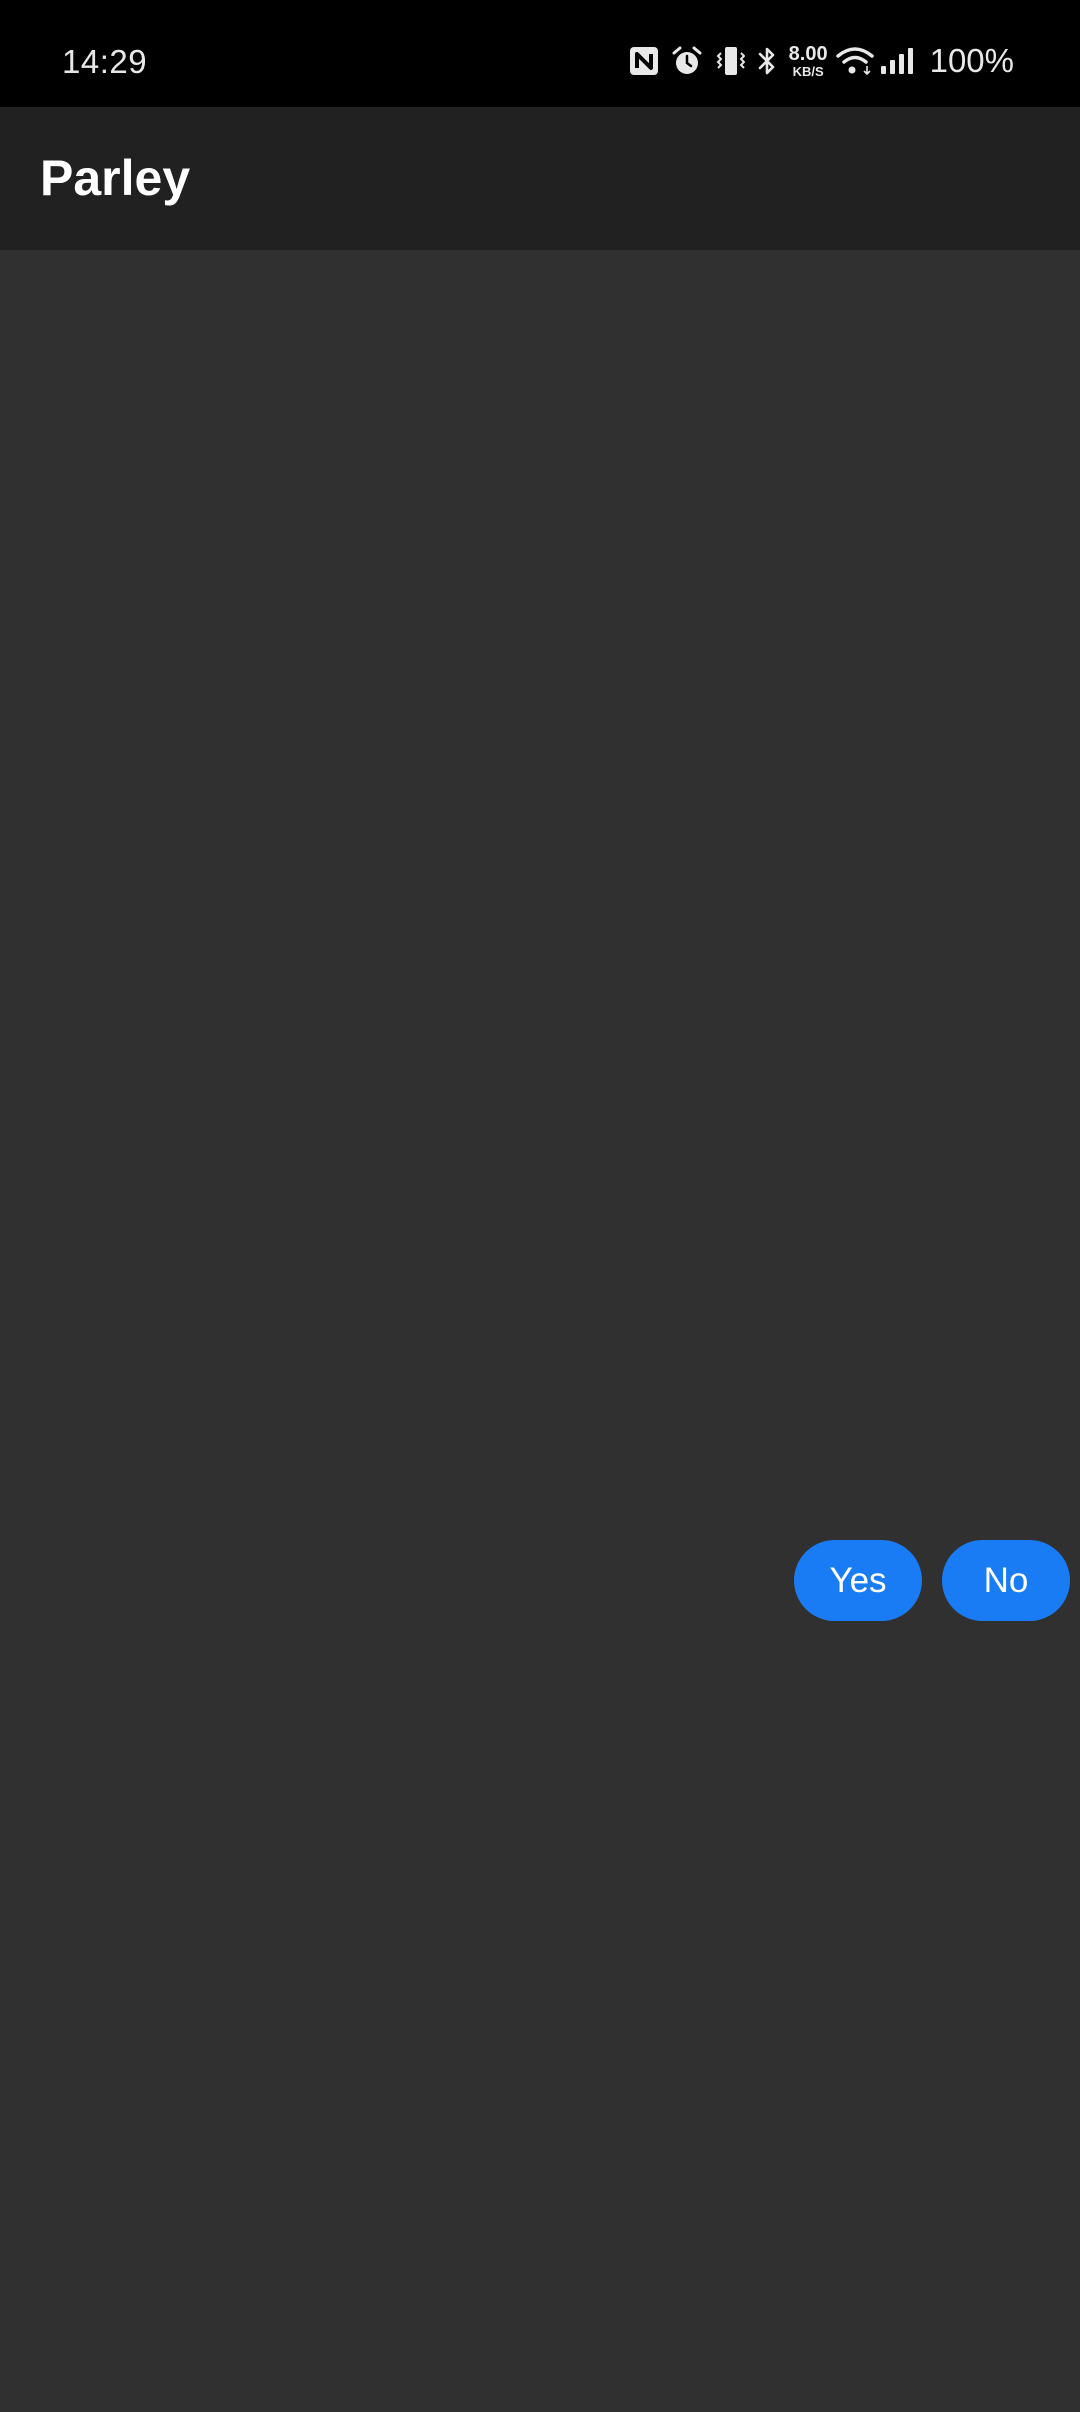  I want to click on nfc-icon, so click(644, 61).